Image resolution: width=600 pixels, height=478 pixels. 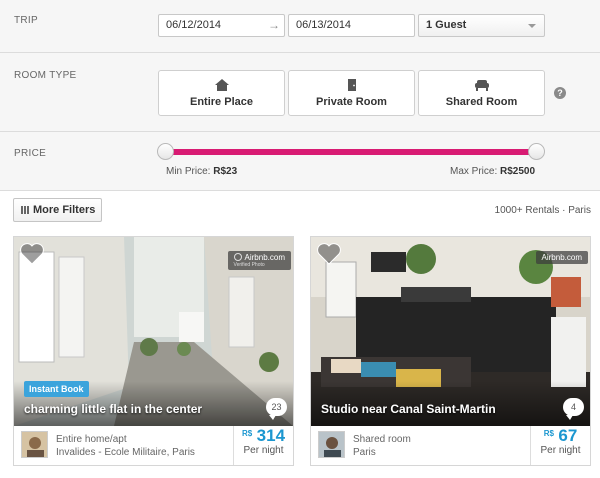 I want to click on door-icon, so click(x=351, y=85).